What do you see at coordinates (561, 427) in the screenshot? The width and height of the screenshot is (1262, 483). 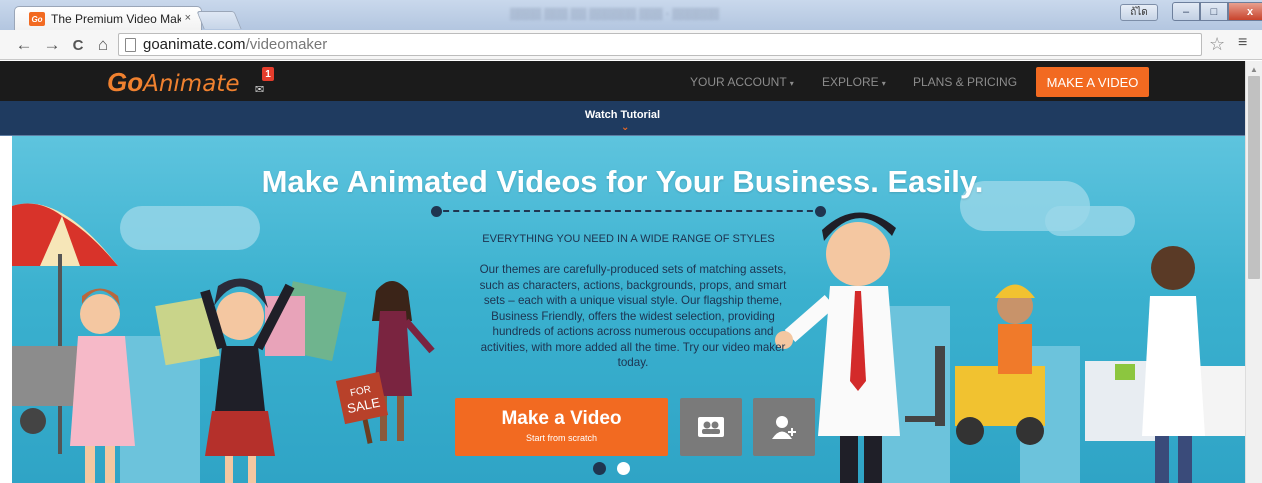 I see `make-a-video-button: Make a Video Start from scratch` at bounding box center [561, 427].